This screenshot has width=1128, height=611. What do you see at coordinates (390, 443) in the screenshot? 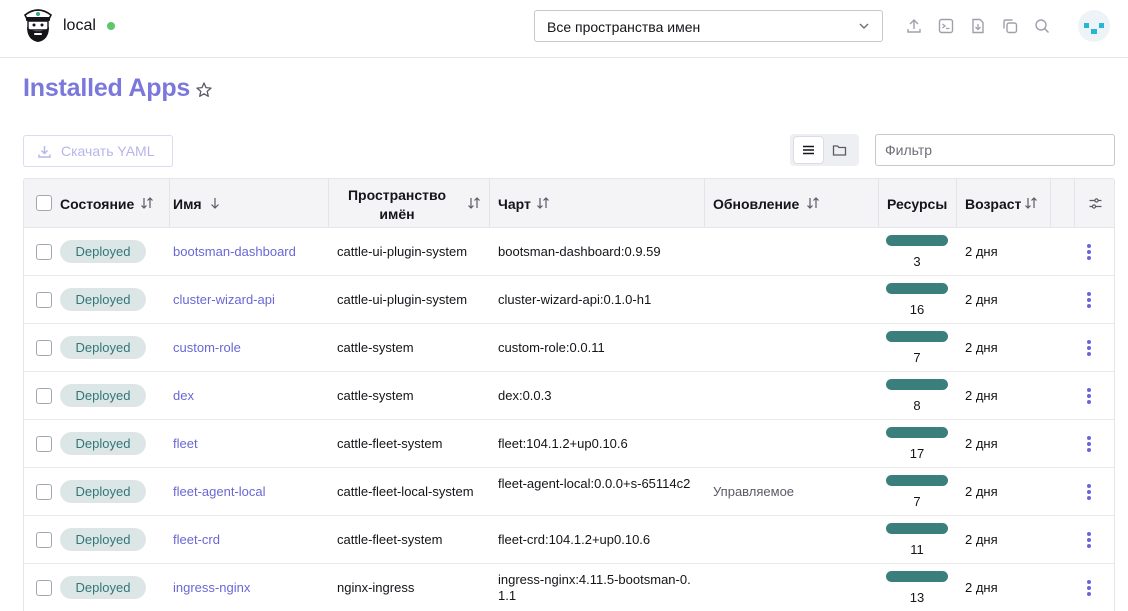
I see `namespace-cell: cattle-fleet-system` at bounding box center [390, 443].